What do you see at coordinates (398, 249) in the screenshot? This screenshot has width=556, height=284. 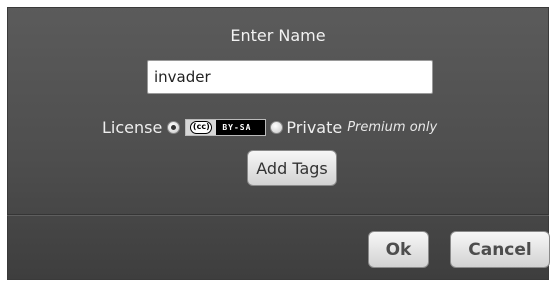 I see `ok-button: Ok` at bounding box center [398, 249].